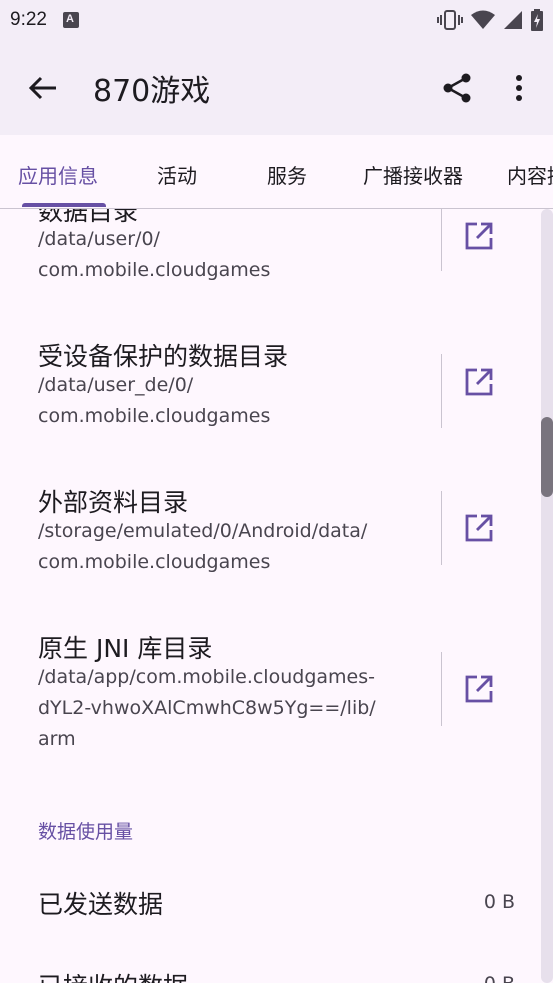 The image size is (553, 983). I want to click on item-title: 受设备保护的数据目录, so click(163, 356).